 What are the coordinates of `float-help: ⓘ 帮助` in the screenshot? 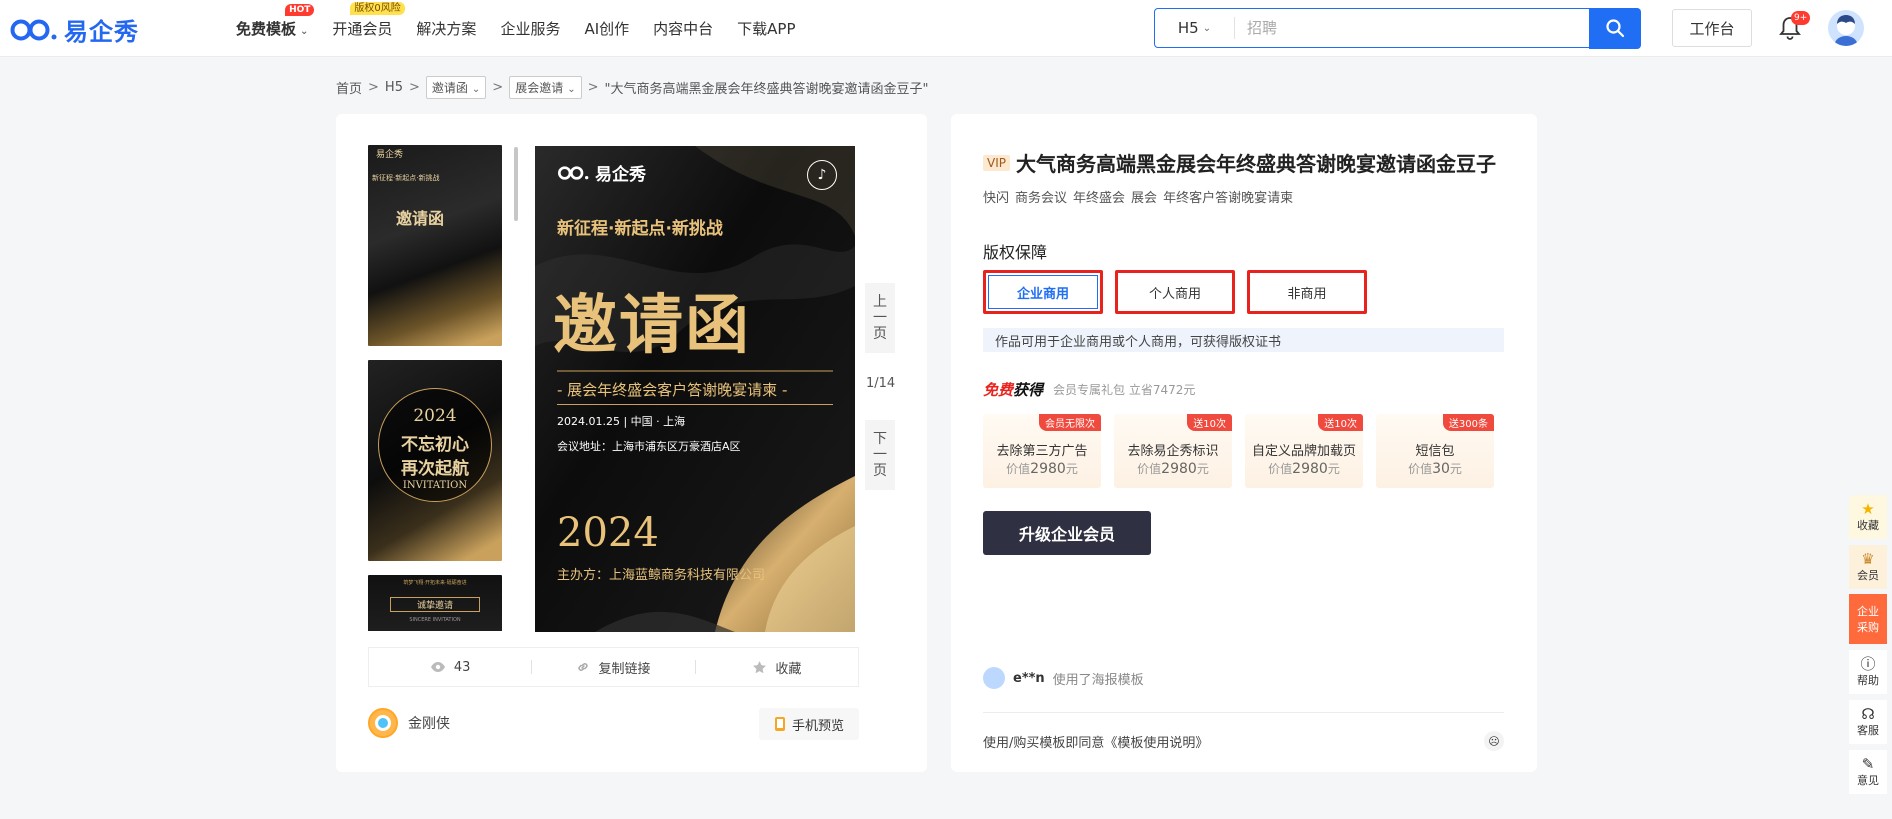 It's located at (1868, 672).